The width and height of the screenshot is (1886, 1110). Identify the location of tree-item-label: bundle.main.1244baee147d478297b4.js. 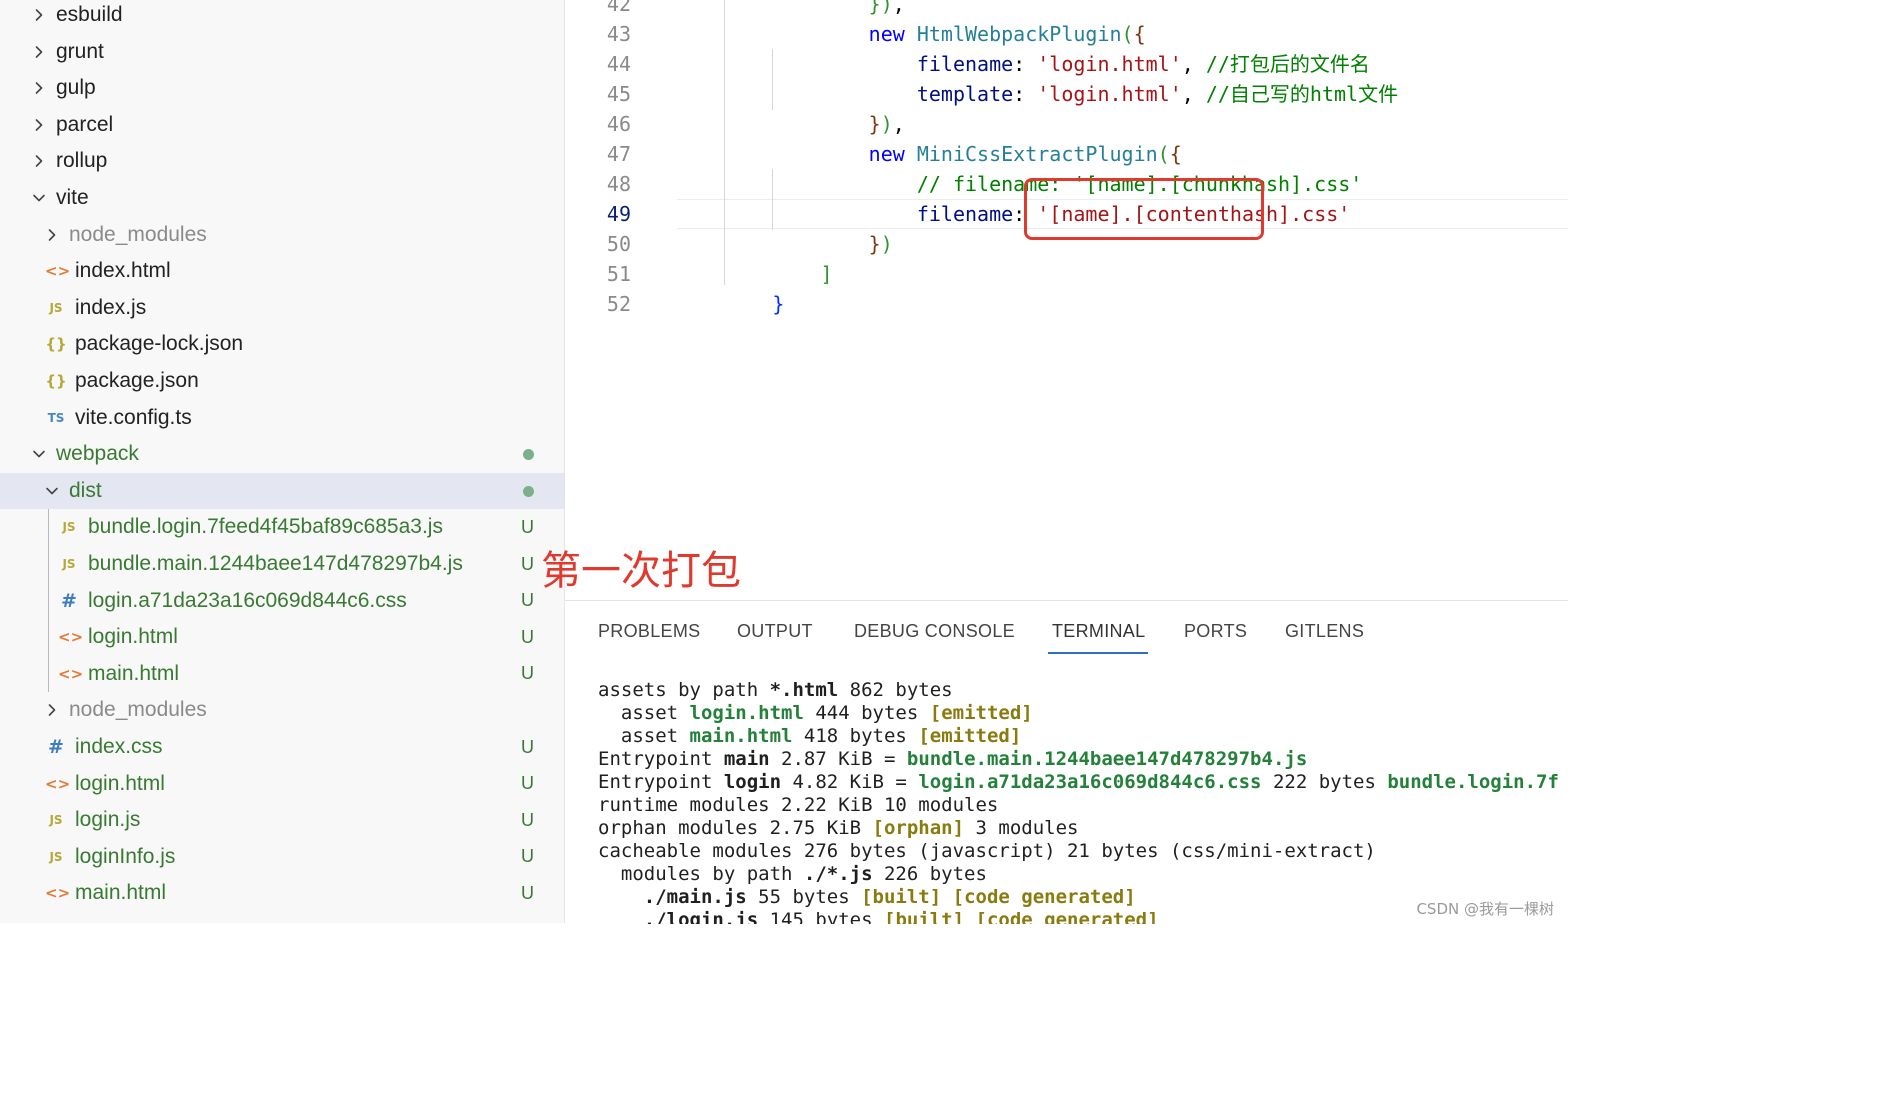
(275, 563).